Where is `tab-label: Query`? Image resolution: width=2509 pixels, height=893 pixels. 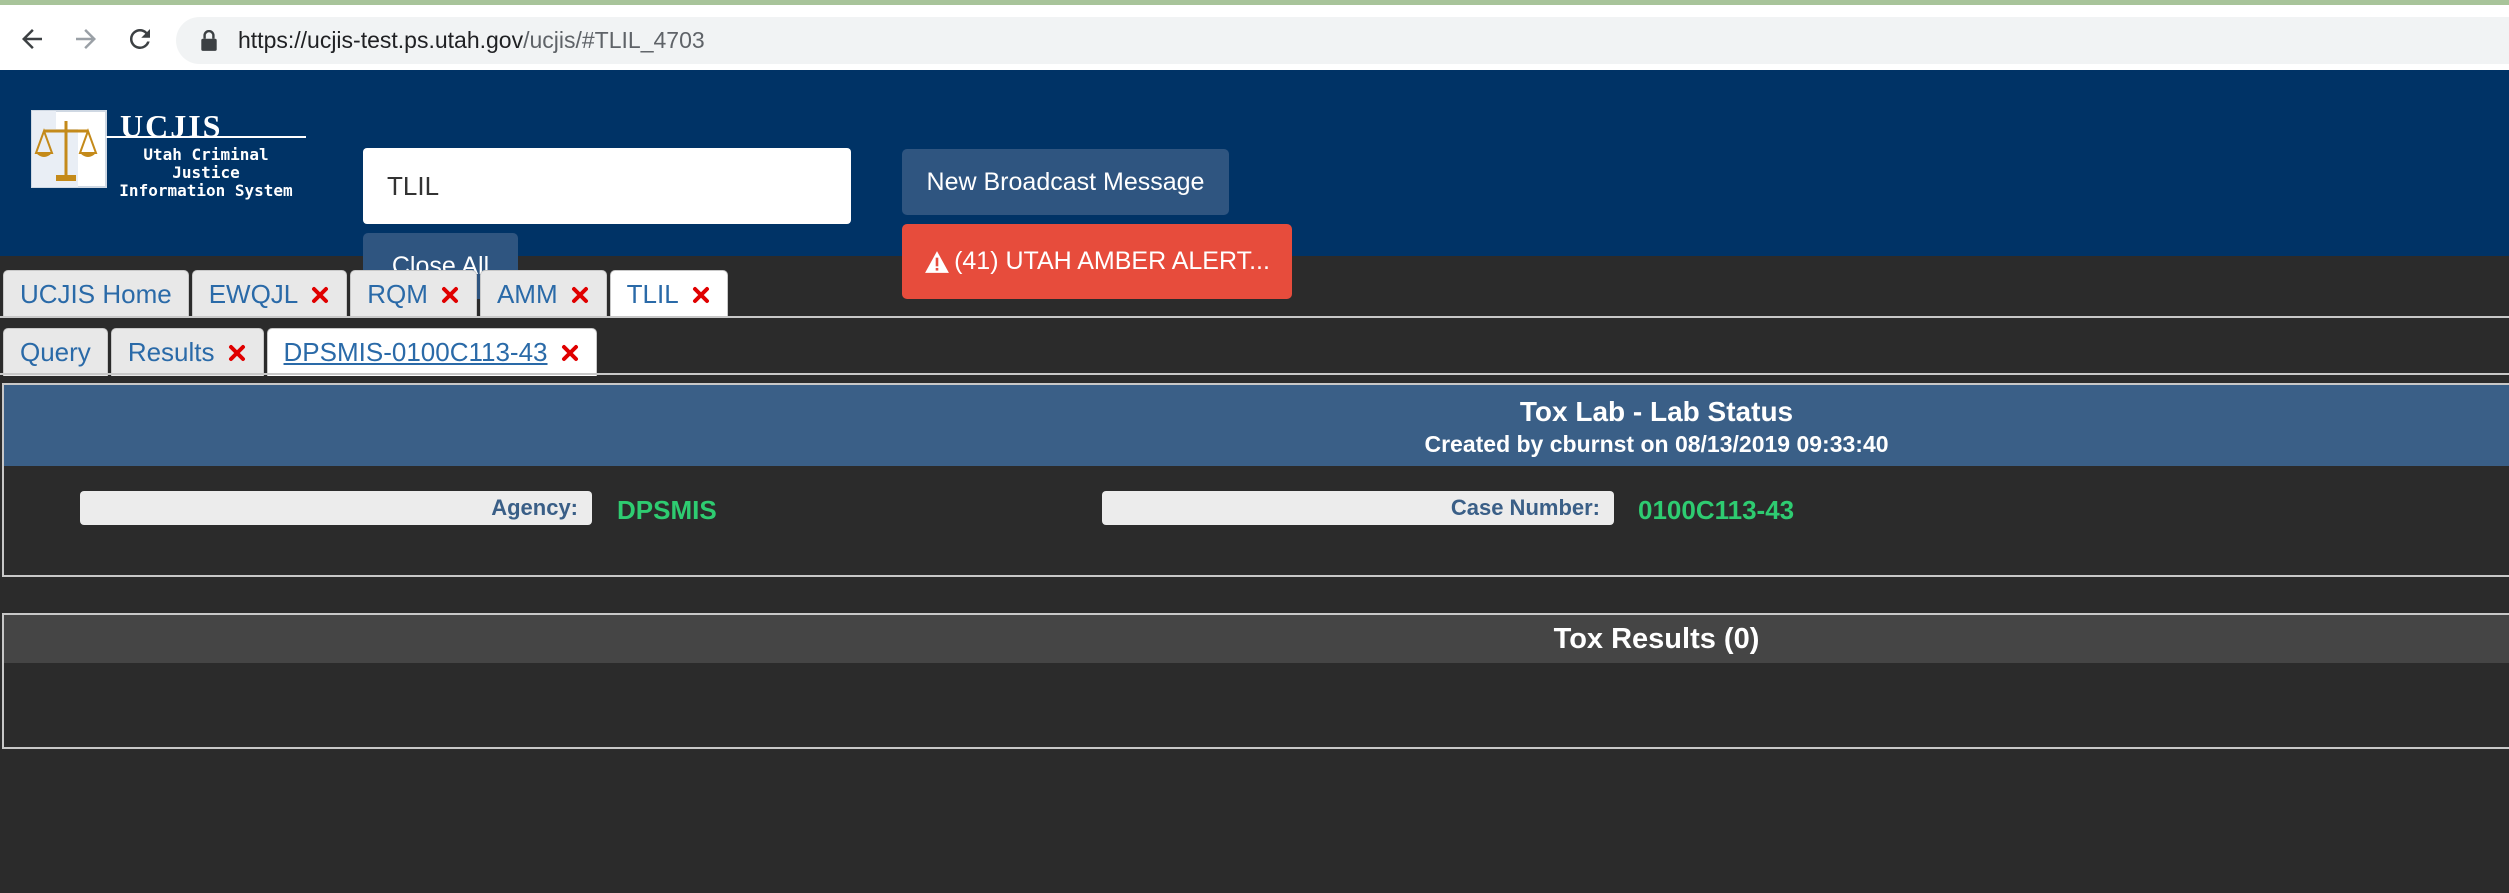 tab-label: Query is located at coordinates (55, 352).